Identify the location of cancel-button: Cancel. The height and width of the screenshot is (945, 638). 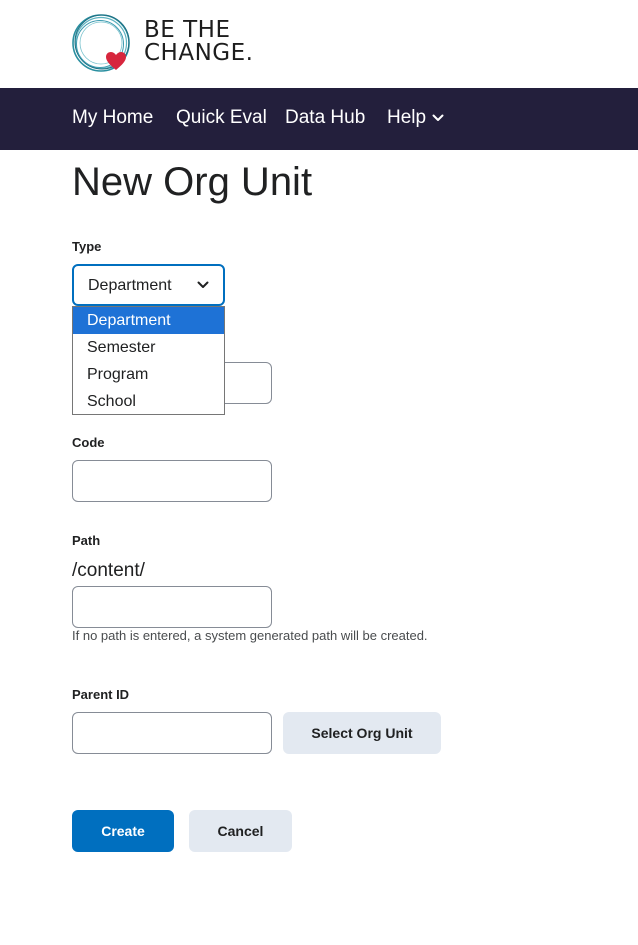
(240, 831).